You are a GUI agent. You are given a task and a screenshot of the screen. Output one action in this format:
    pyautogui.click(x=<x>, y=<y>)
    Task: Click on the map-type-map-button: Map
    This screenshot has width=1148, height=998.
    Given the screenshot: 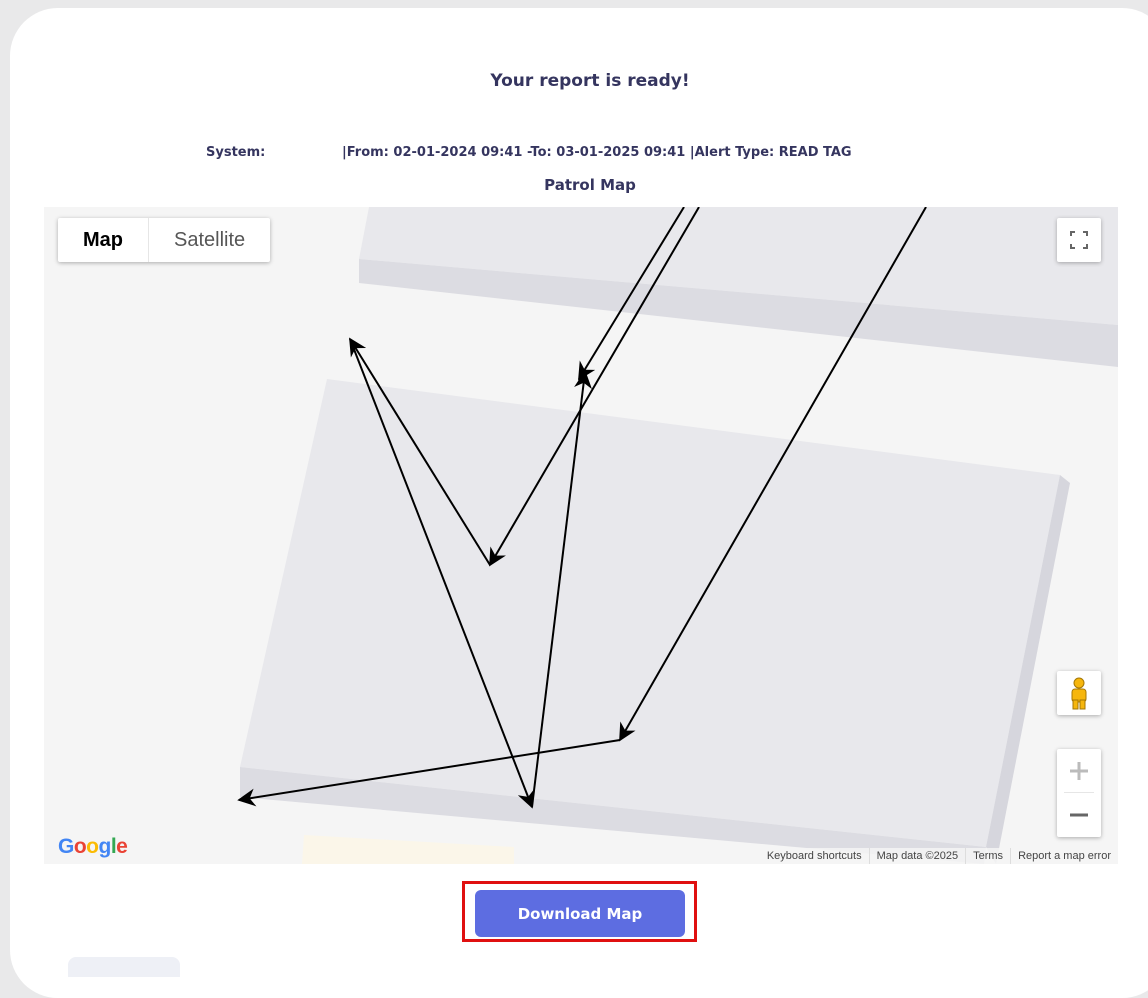 What is the action you would take?
    pyautogui.click(x=103, y=240)
    